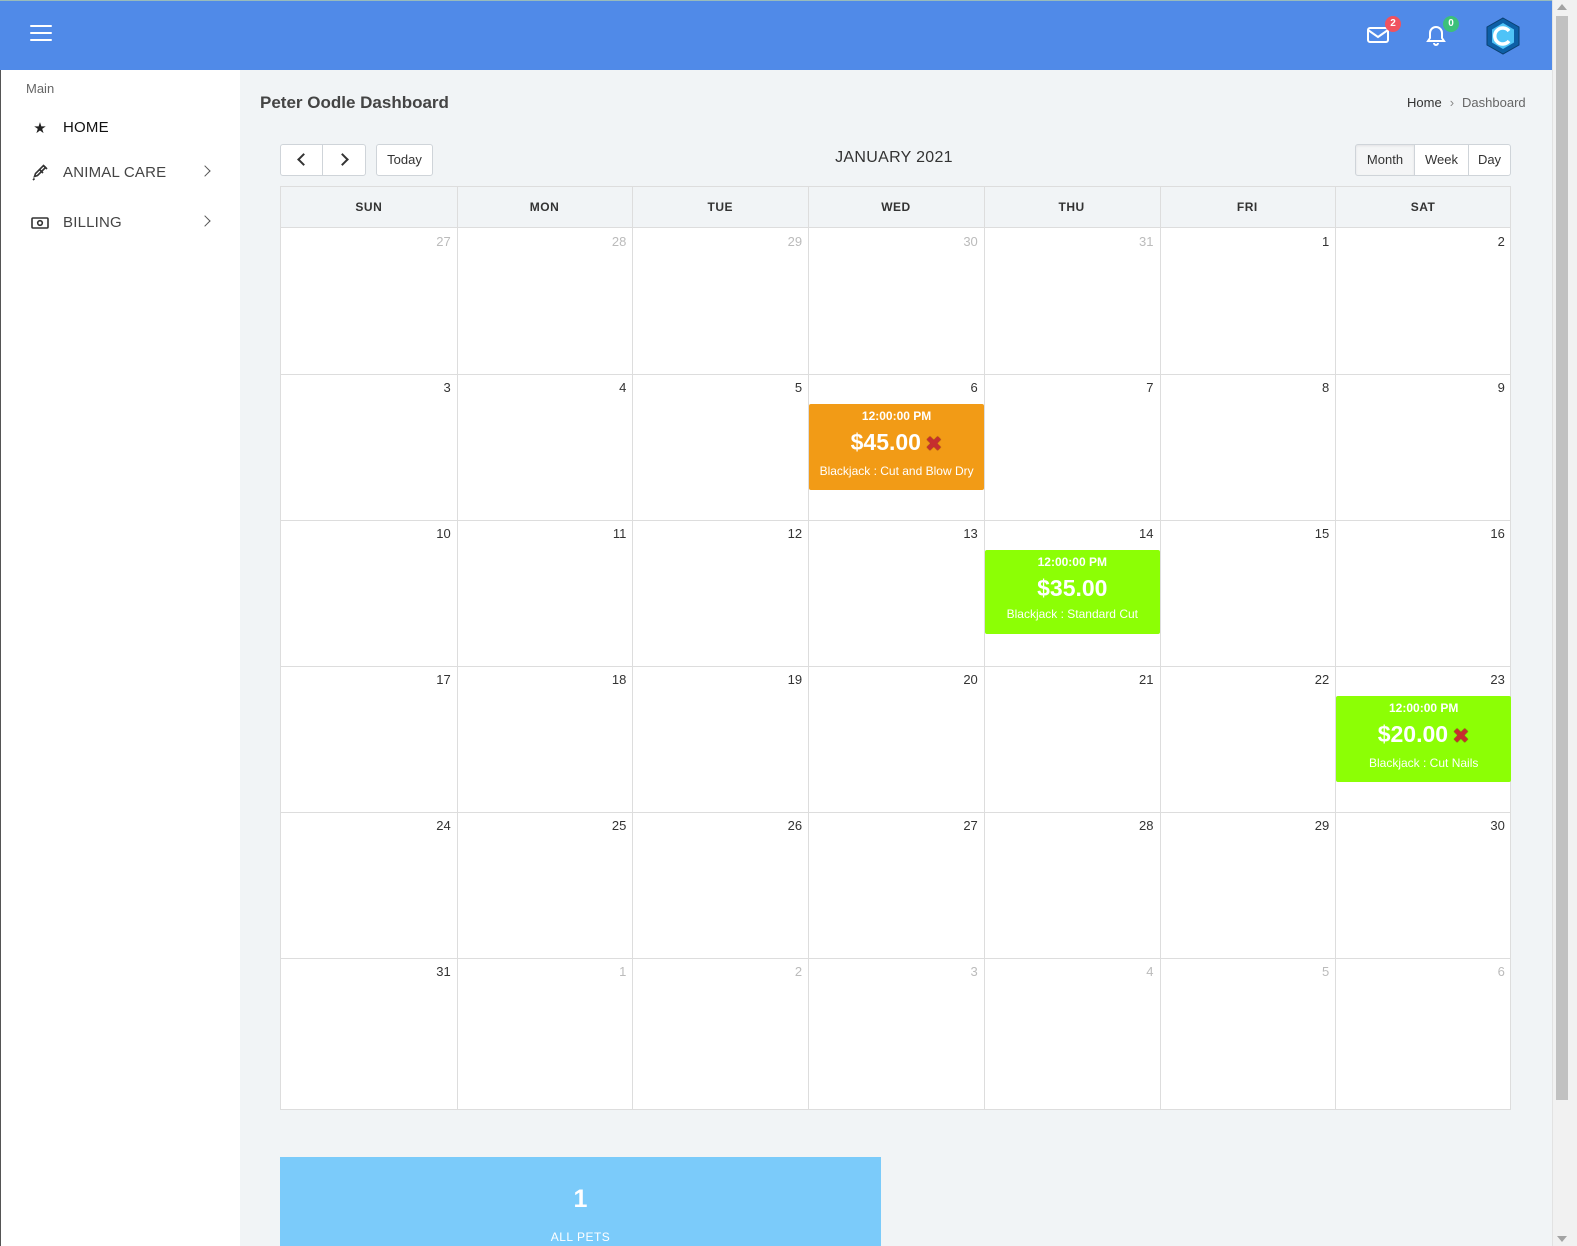 The width and height of the screenshot is (1577, 1246). I want to click on page-scrollbar, so click(1564, 623).